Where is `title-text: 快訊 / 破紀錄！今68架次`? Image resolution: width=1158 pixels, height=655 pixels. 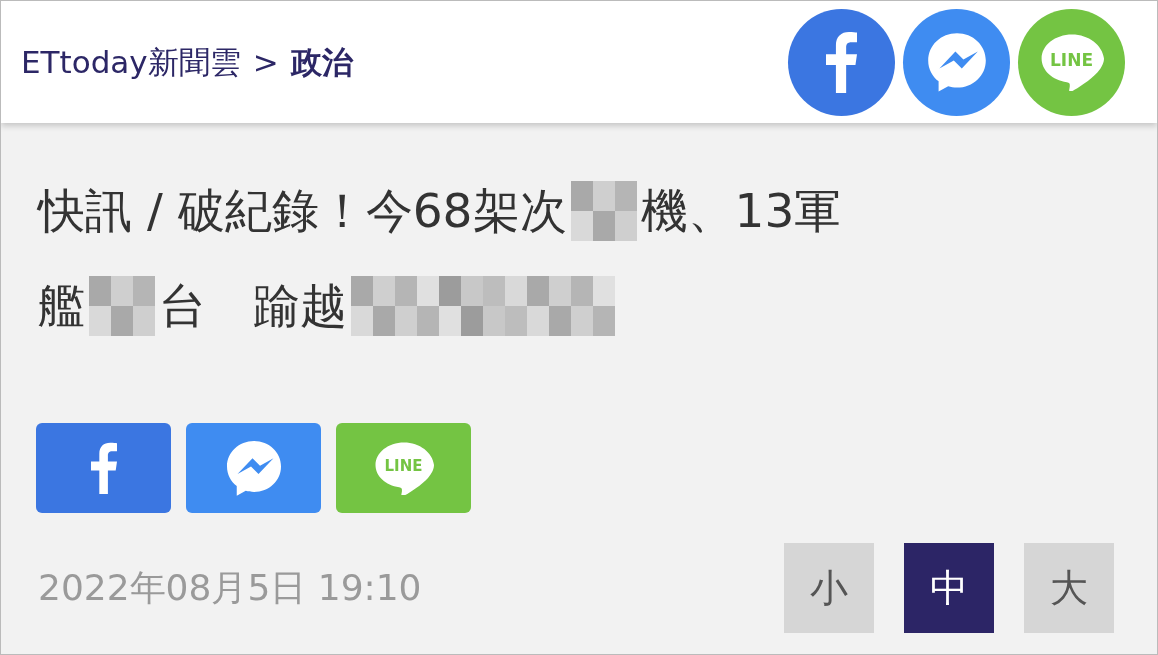 title-text: 快訊 / 破紀錄！今68架次 is located at coordinates (302, 211).